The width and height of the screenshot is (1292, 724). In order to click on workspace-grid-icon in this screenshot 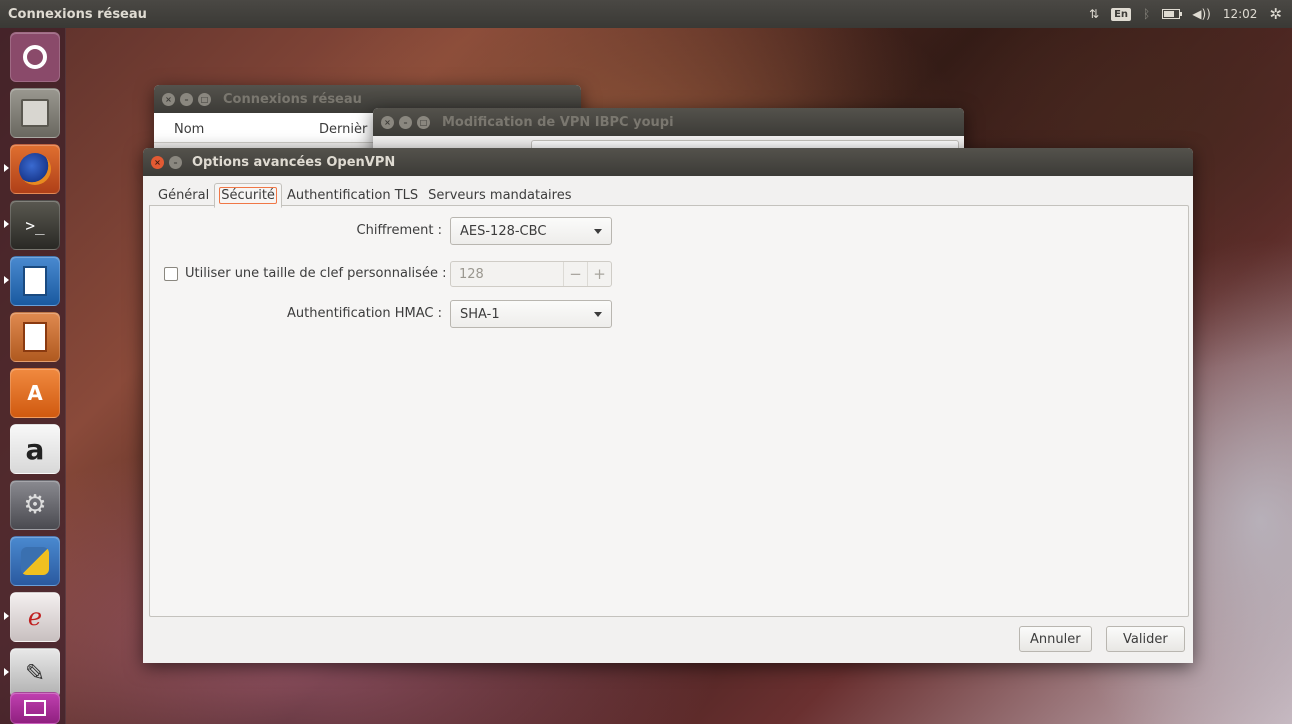, I will do `click(35, 708)`.